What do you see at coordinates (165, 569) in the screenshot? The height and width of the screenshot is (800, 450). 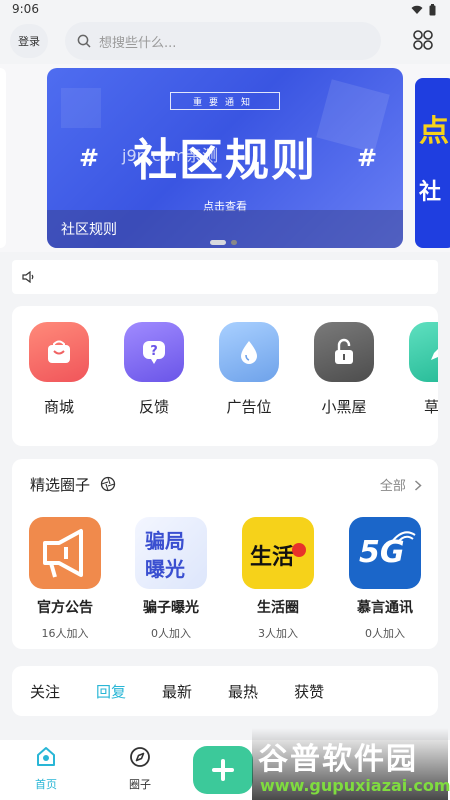 I see `circle-icon-text: 曝光` at bounding box center [165, 569].